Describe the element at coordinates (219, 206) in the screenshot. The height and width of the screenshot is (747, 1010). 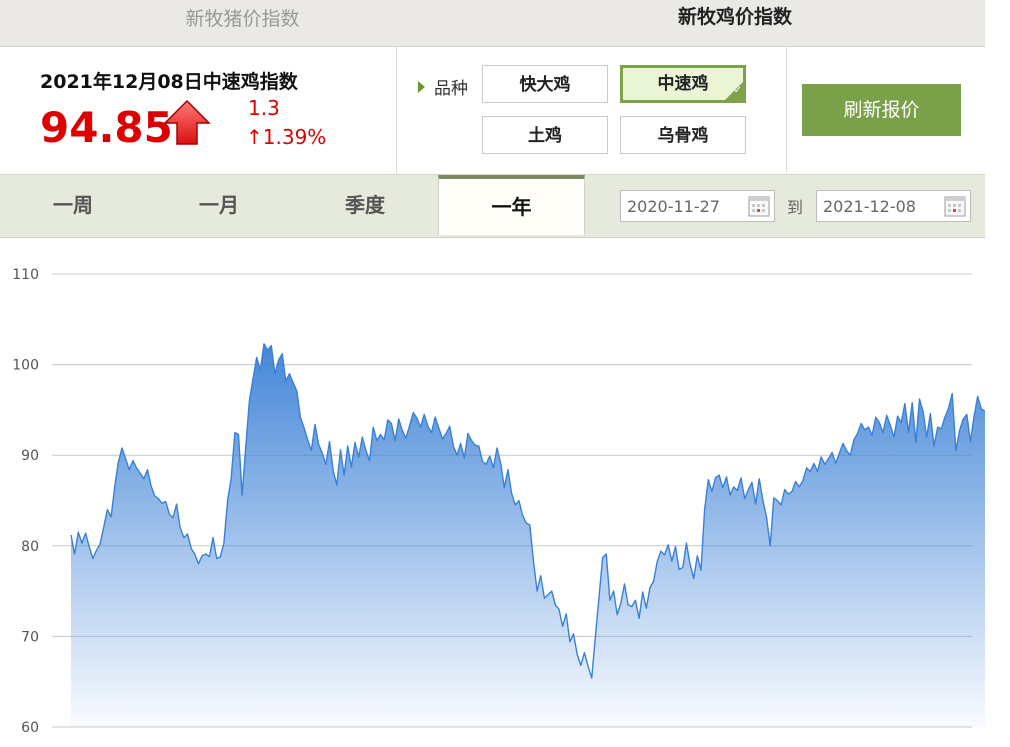
I see `tab-one-month: 一月` at that location.